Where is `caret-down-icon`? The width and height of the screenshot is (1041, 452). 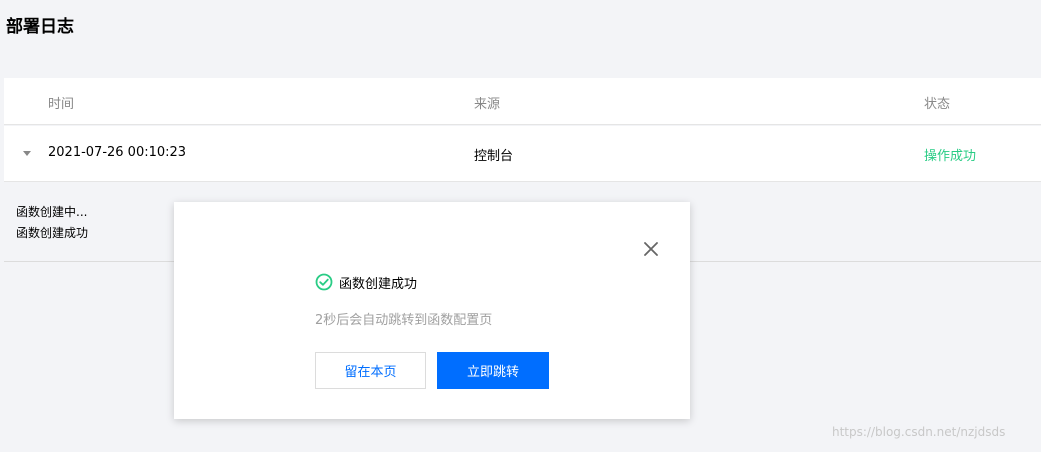 caret-down-icon is located at coordinates (27, 153).